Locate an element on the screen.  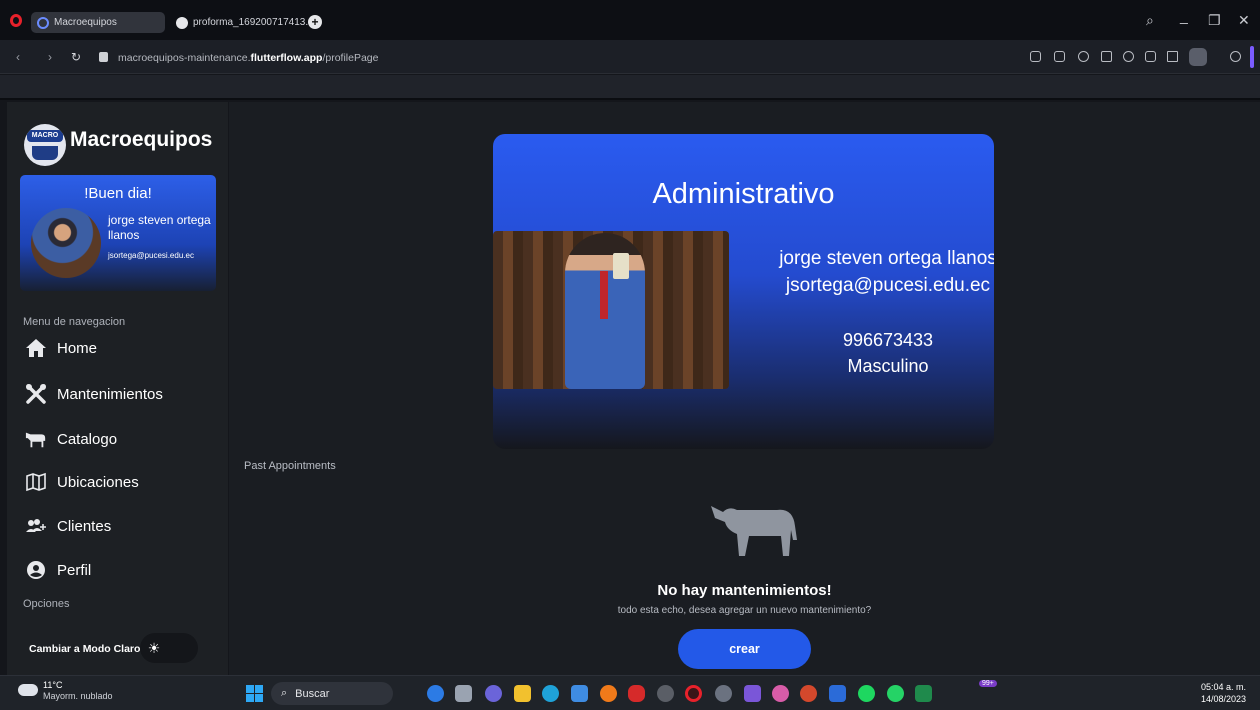
logo-text: MACRO is located at coordinates (45, 136).